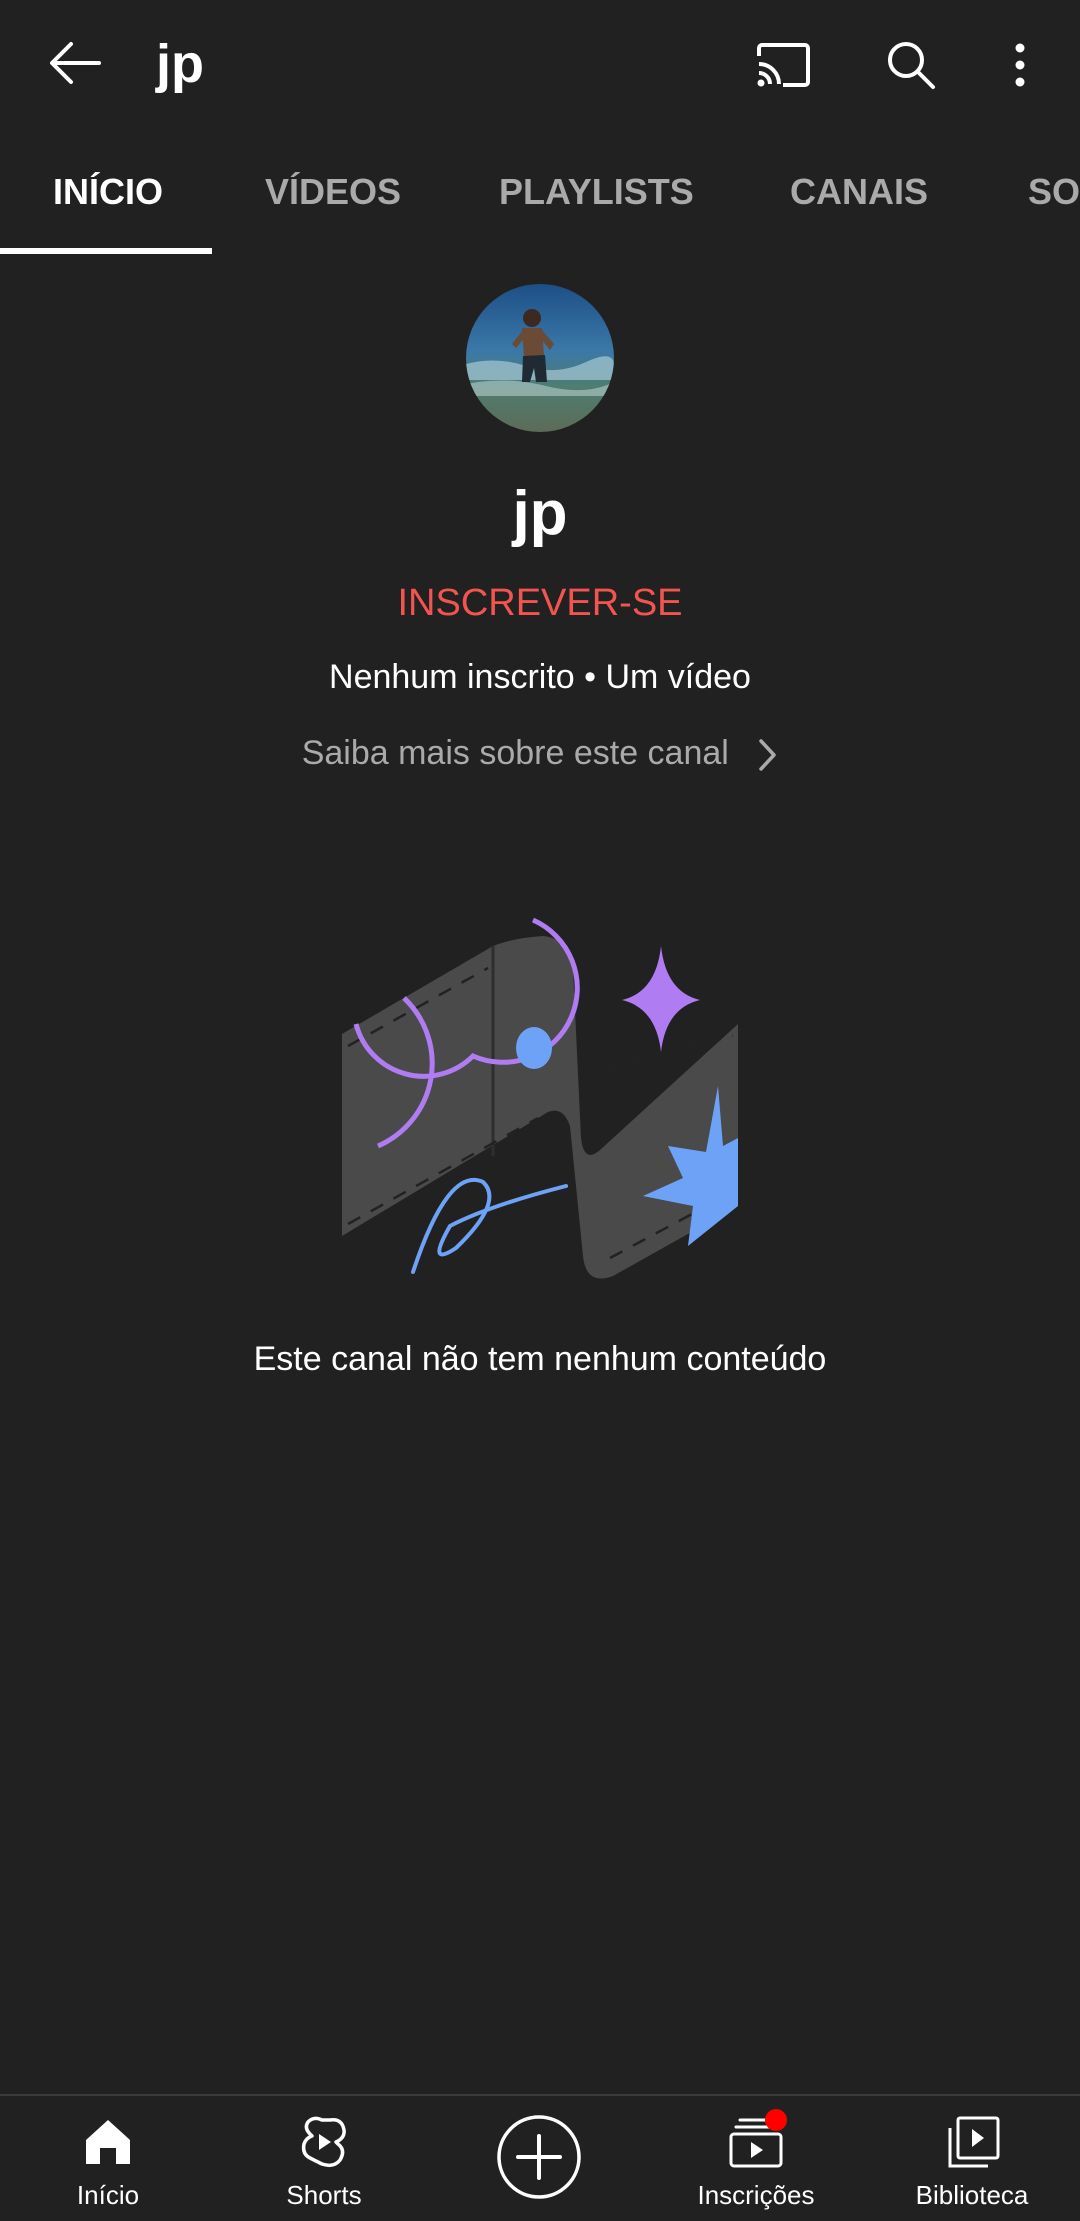  I want to click on empty-state-message: Este canal não tem nenhum conteúdo, so click(540, 1359).